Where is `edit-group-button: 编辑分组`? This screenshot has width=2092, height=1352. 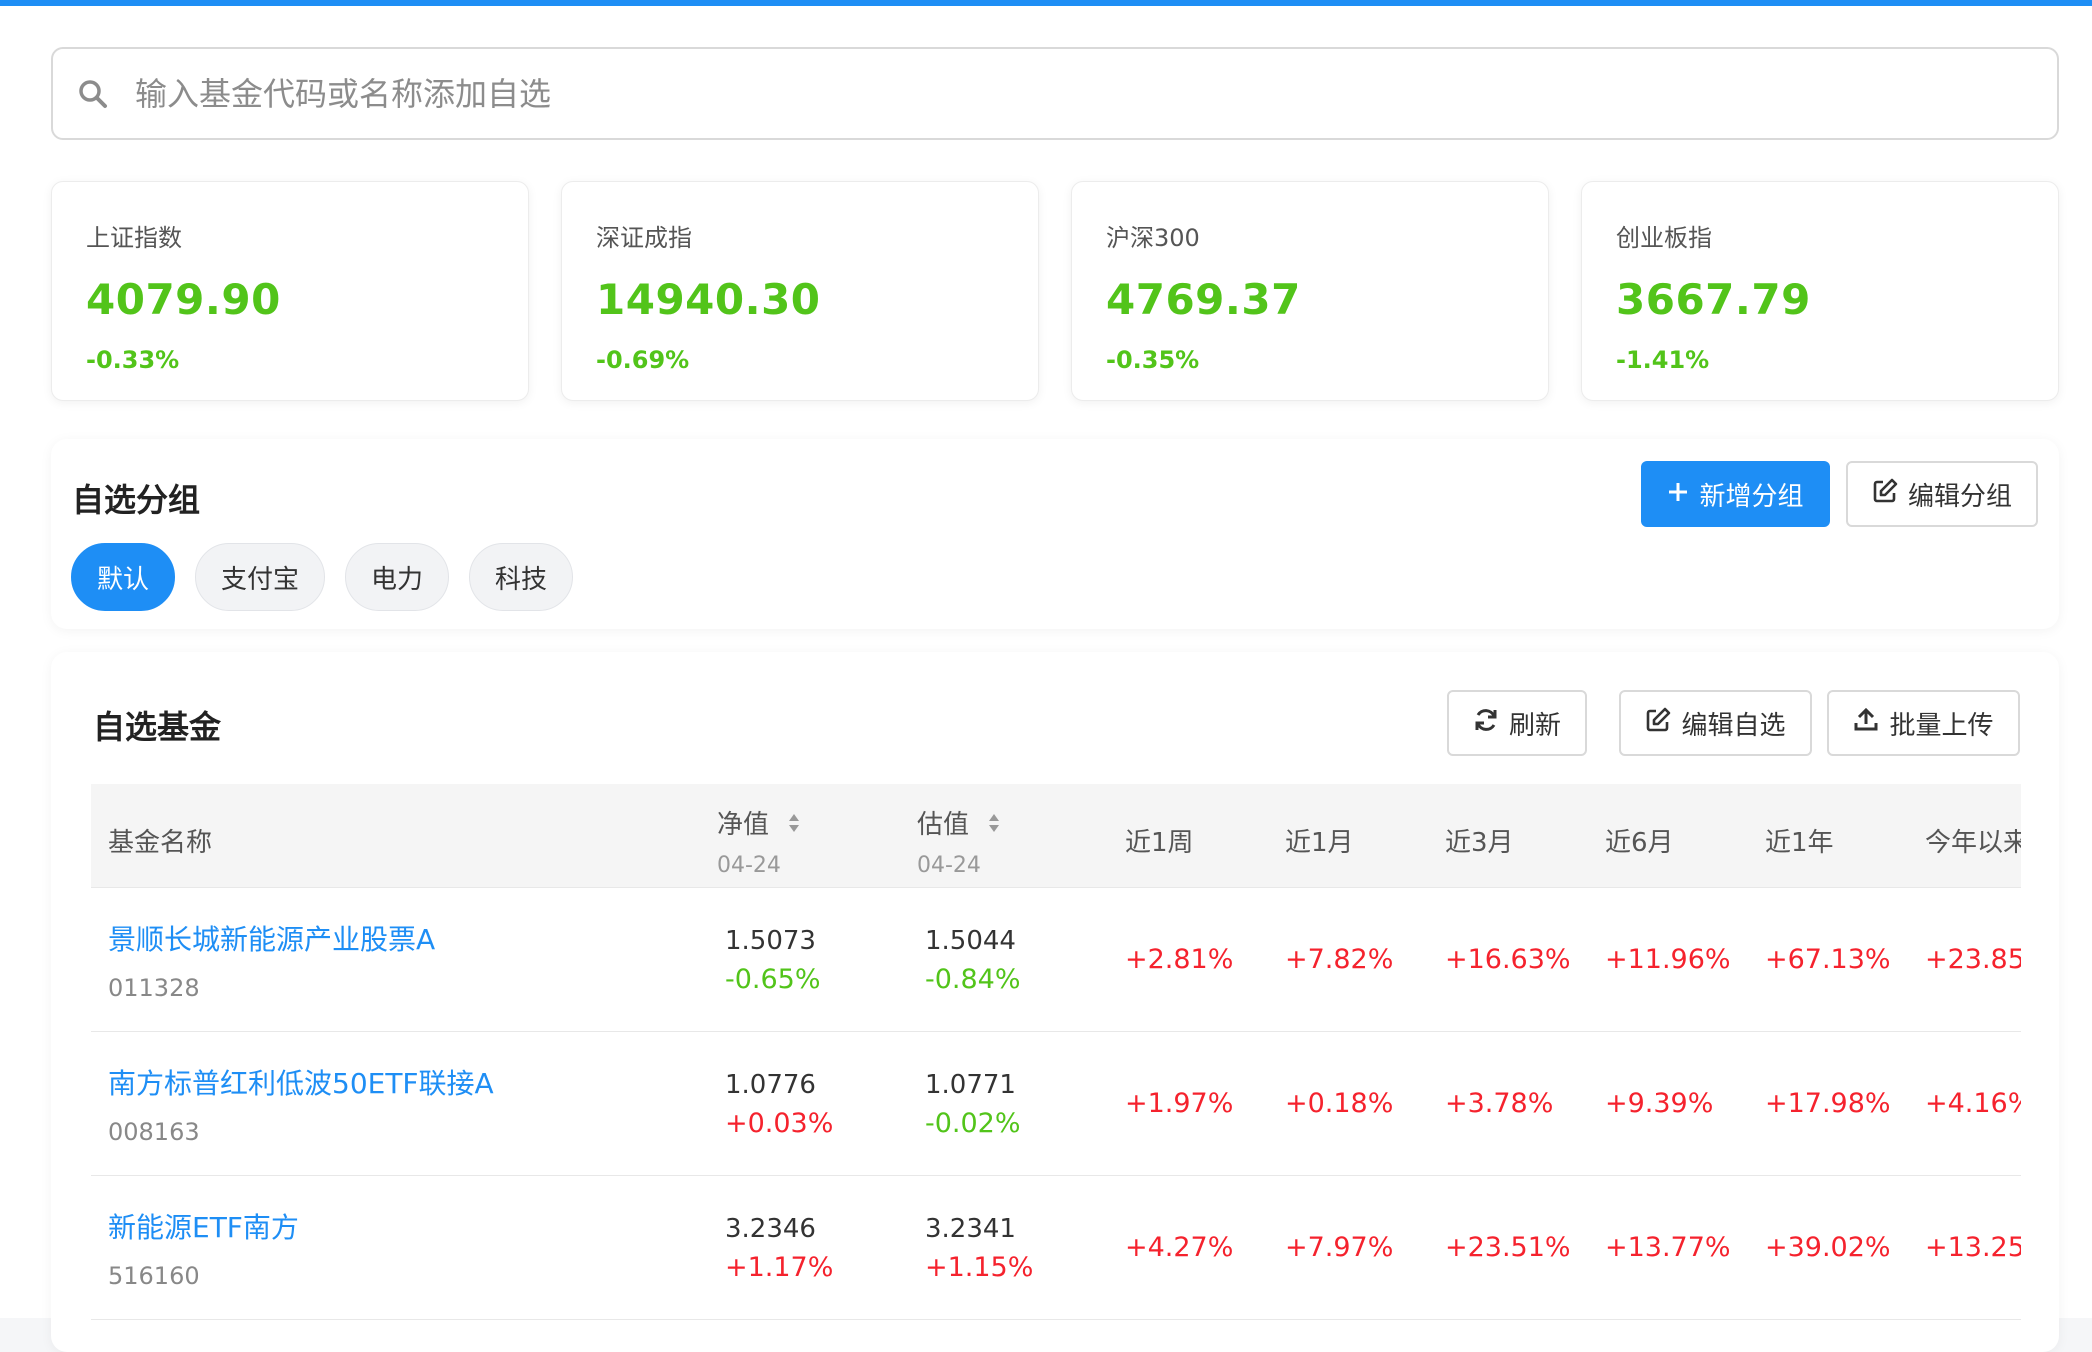
edit-group-button: 编辑分组 is located at coordinates (1942, 494).